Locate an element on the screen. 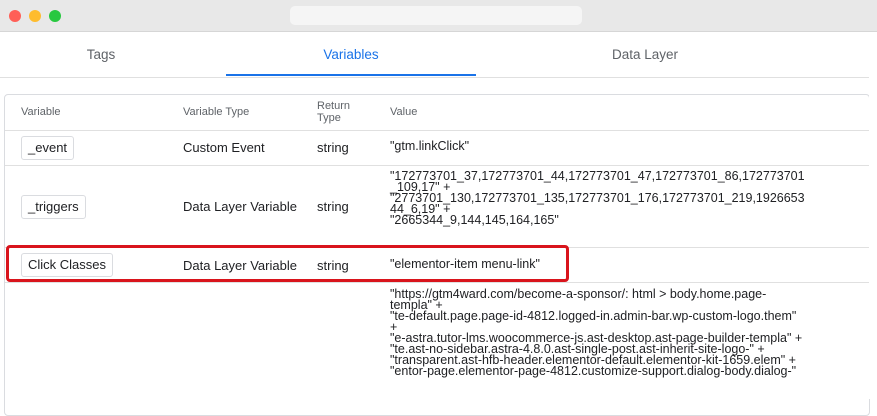 Image resolution: width=877 pixels, height=416 pixels. address-bar is located at coordinates (436, 15).